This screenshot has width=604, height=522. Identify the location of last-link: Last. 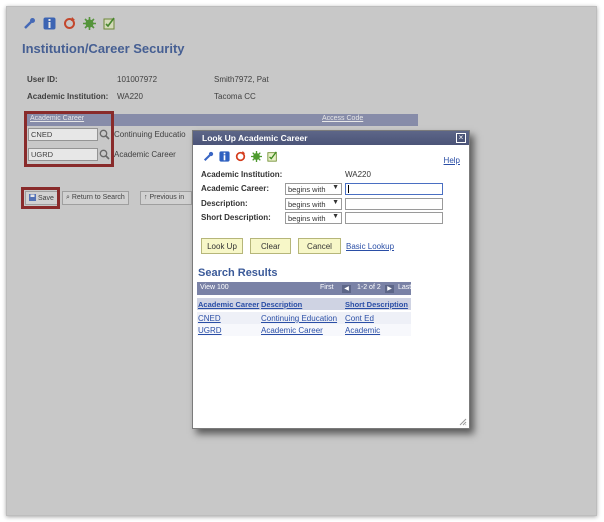
(404, 287).